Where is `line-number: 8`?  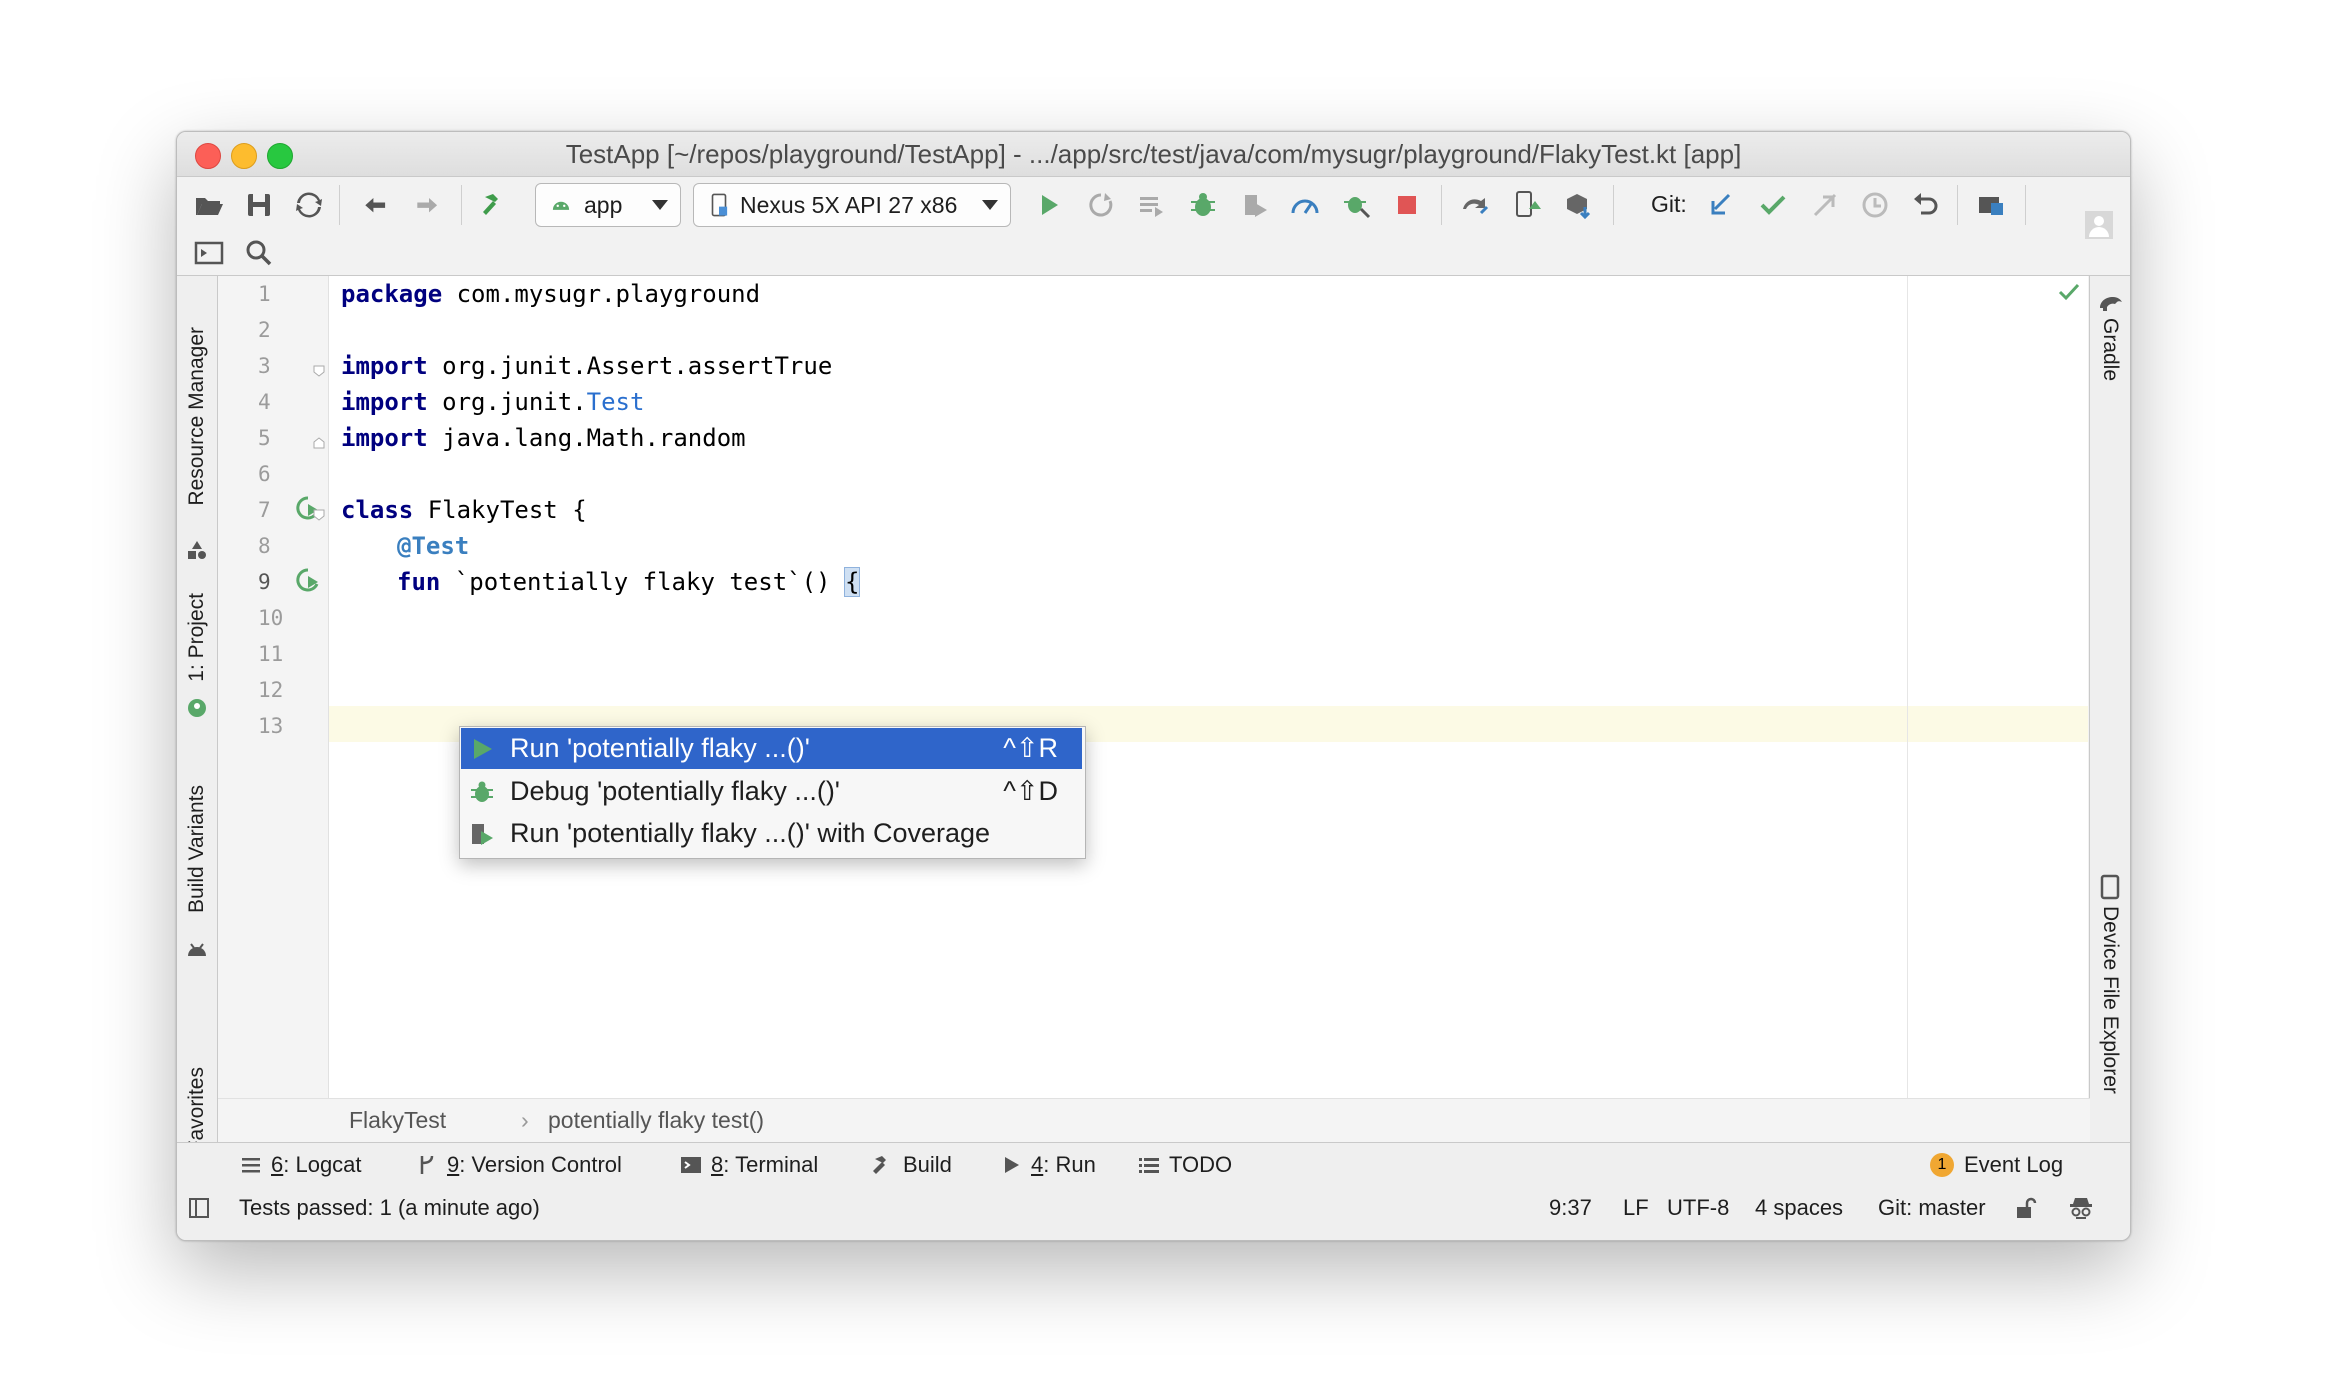 line-number: 8 is located at coordinates (264, 546).